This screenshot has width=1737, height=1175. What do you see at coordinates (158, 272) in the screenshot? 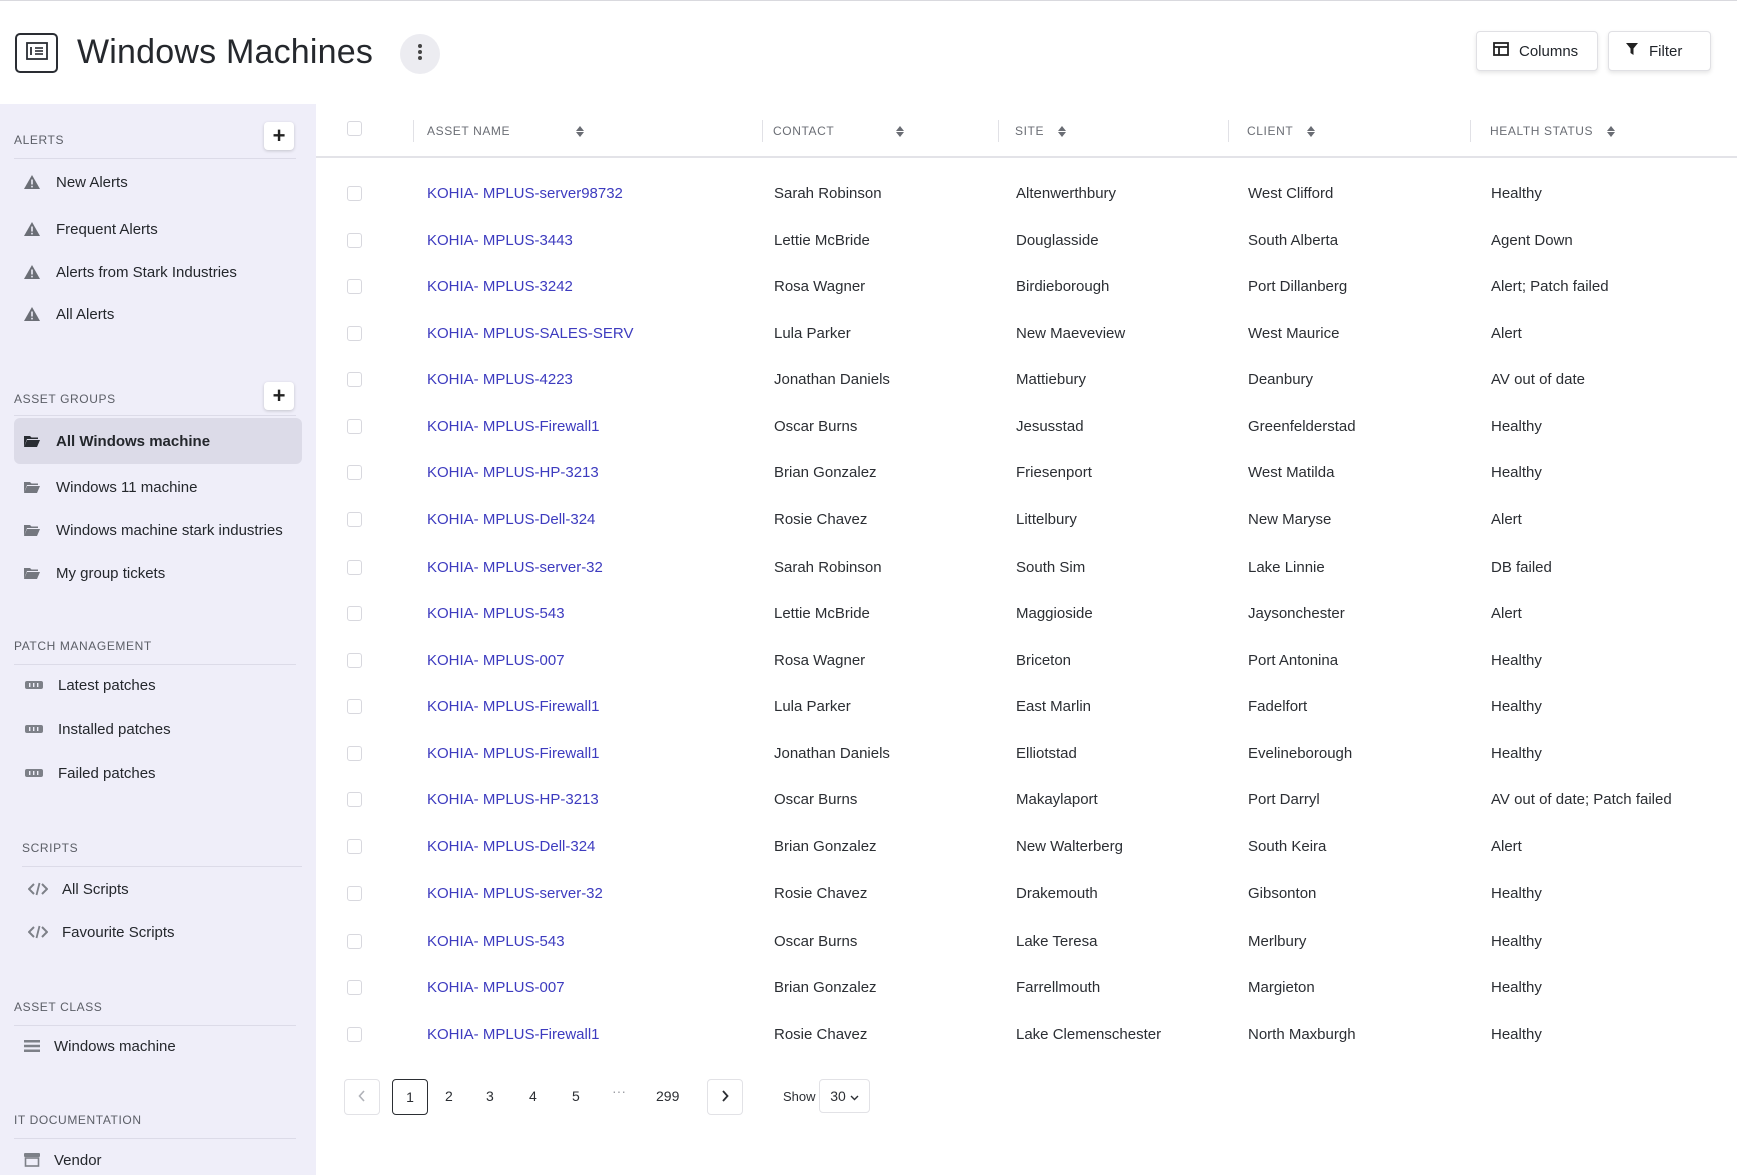
I see `sidebar-item-alerts-stark: Alerts from Stark Industries` at bounding box center [158, 272].